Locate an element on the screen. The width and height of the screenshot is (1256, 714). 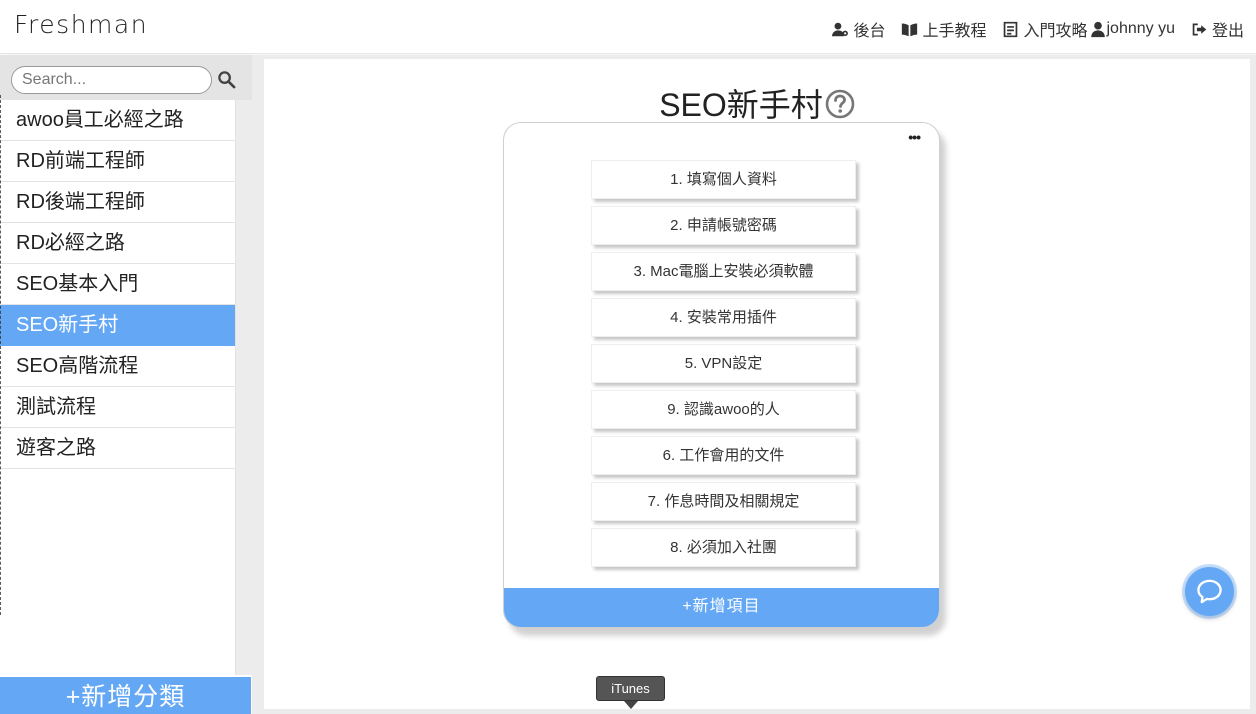
category-item: RD前端工程師 is located at coordinates (117, 161).